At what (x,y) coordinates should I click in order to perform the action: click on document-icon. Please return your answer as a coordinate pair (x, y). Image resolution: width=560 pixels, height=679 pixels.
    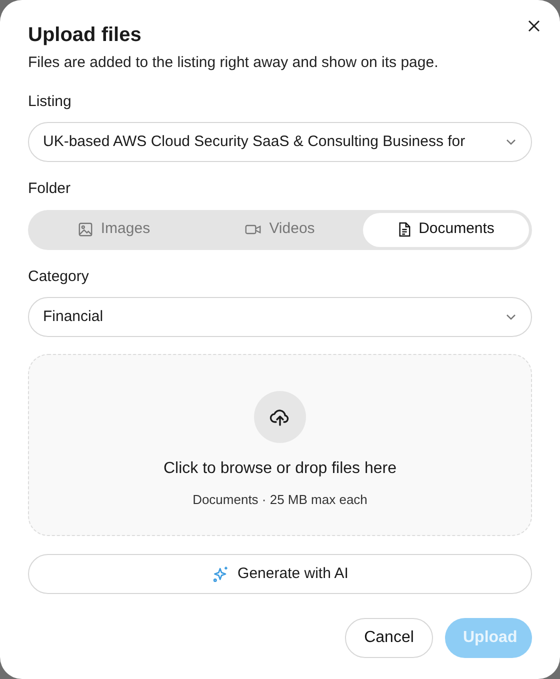
    Looking at the image, I should click on (404, 229).